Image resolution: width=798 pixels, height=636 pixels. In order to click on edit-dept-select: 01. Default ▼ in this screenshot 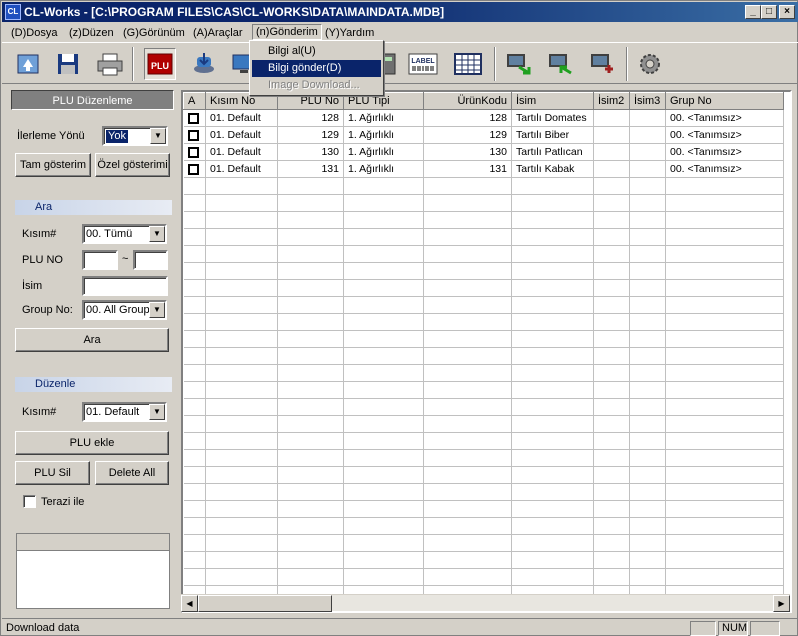, I will do `click(124, 412)`.